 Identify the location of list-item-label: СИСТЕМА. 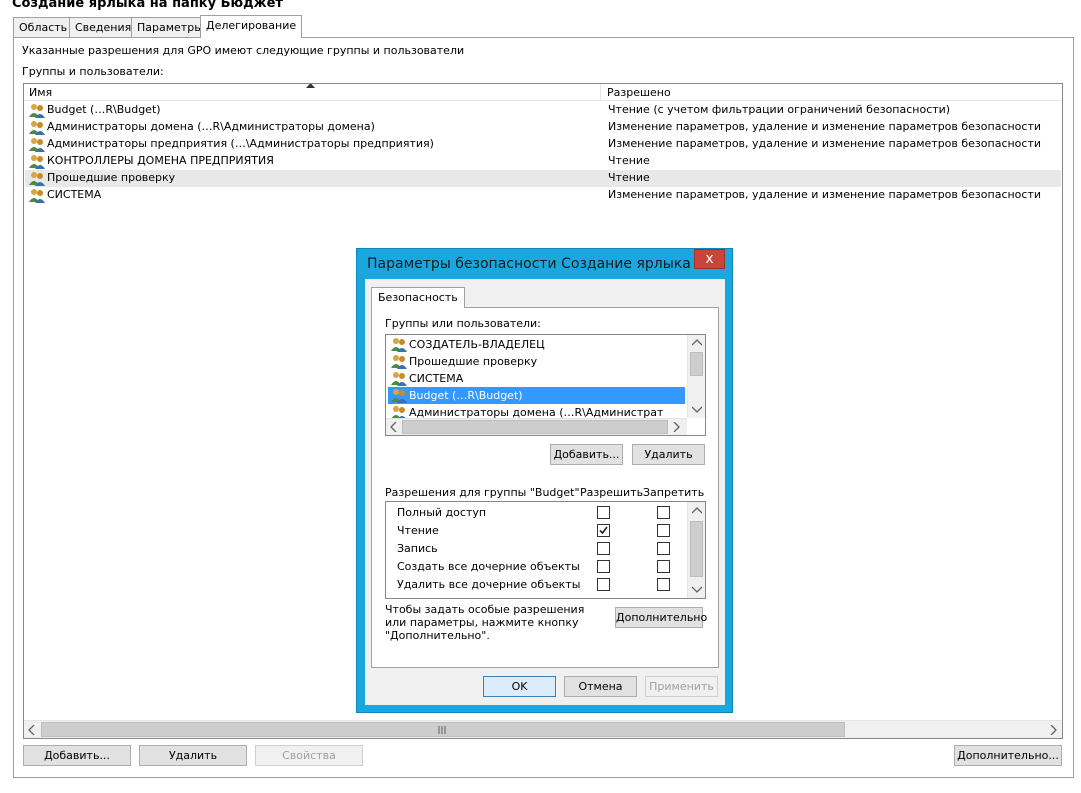
(436, 378).